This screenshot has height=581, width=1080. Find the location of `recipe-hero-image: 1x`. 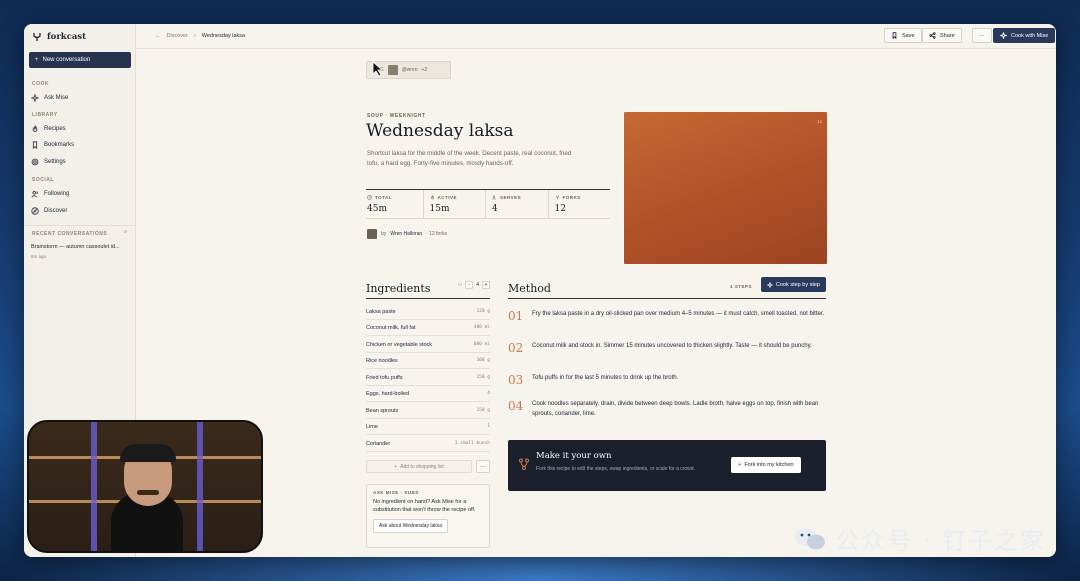

recipe-hero-image: 1x is located at coordinates (725, 188).